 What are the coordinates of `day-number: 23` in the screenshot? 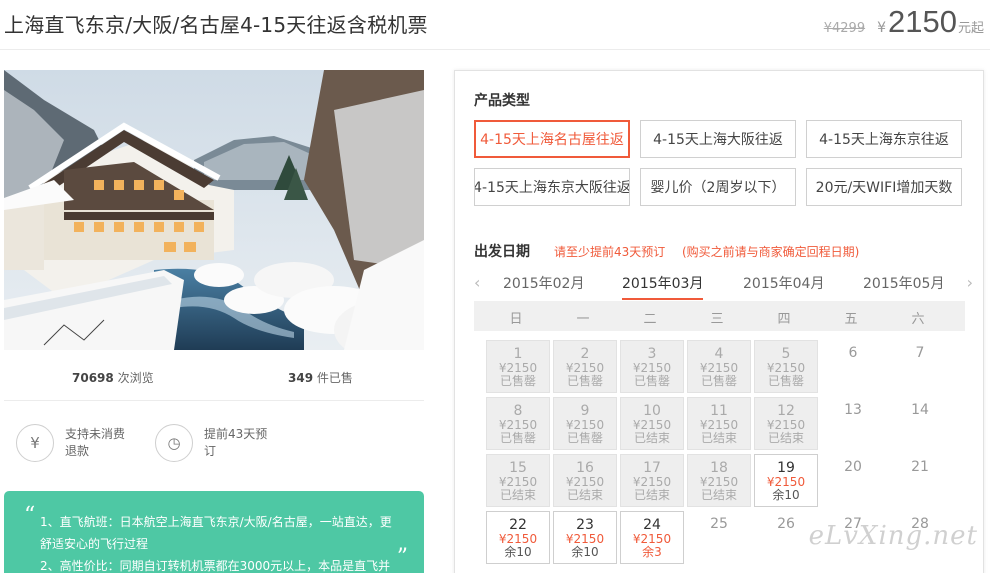 It's located at (585, 525).